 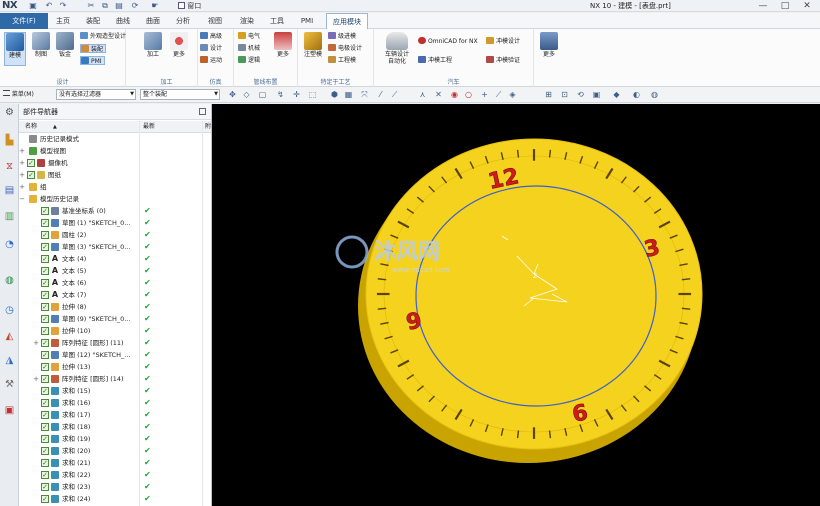 What do you see at coordinates (115, 499) in the screenshot?
I see `tree-row: ✓ 求和 (24) ✔` at bounding box center [115, 499].